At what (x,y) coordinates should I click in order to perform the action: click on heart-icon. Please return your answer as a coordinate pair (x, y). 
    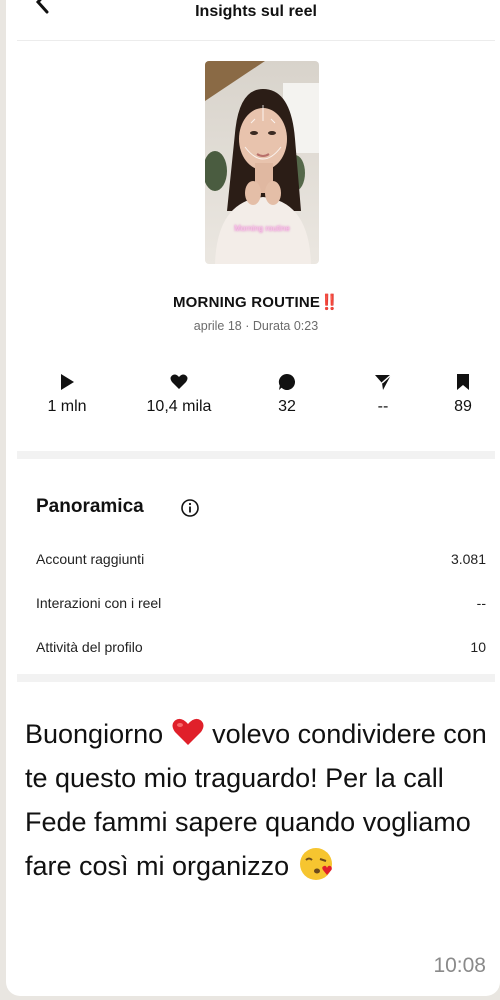
    Looking at the image, I should click on (179, 381).